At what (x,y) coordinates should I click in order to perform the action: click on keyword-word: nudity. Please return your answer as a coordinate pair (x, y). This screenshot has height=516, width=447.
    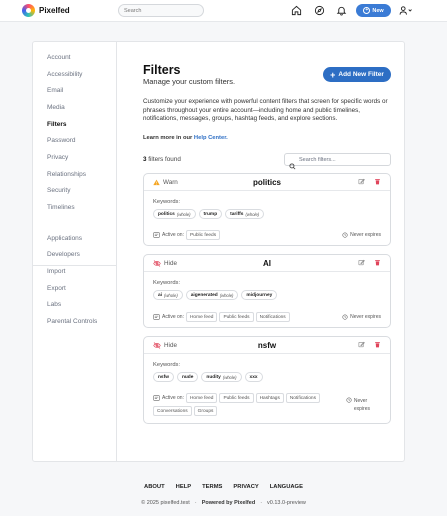
    Looking at the image, I should click on (213, 377).